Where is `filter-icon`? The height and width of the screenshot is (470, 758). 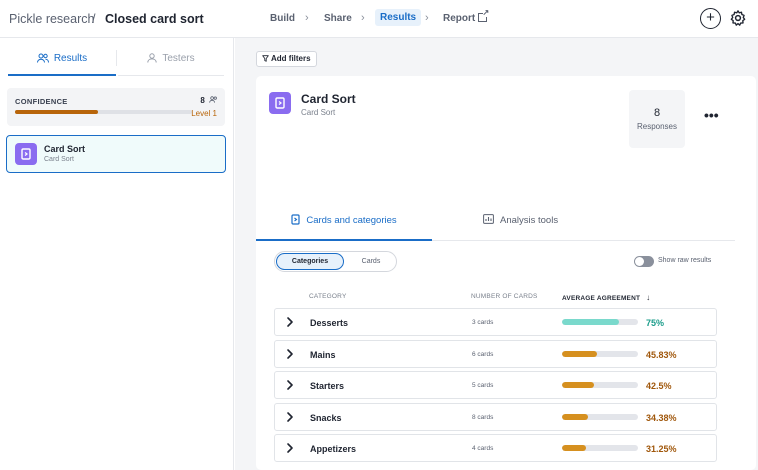 filter-icon is located at coordinates (265, 58).